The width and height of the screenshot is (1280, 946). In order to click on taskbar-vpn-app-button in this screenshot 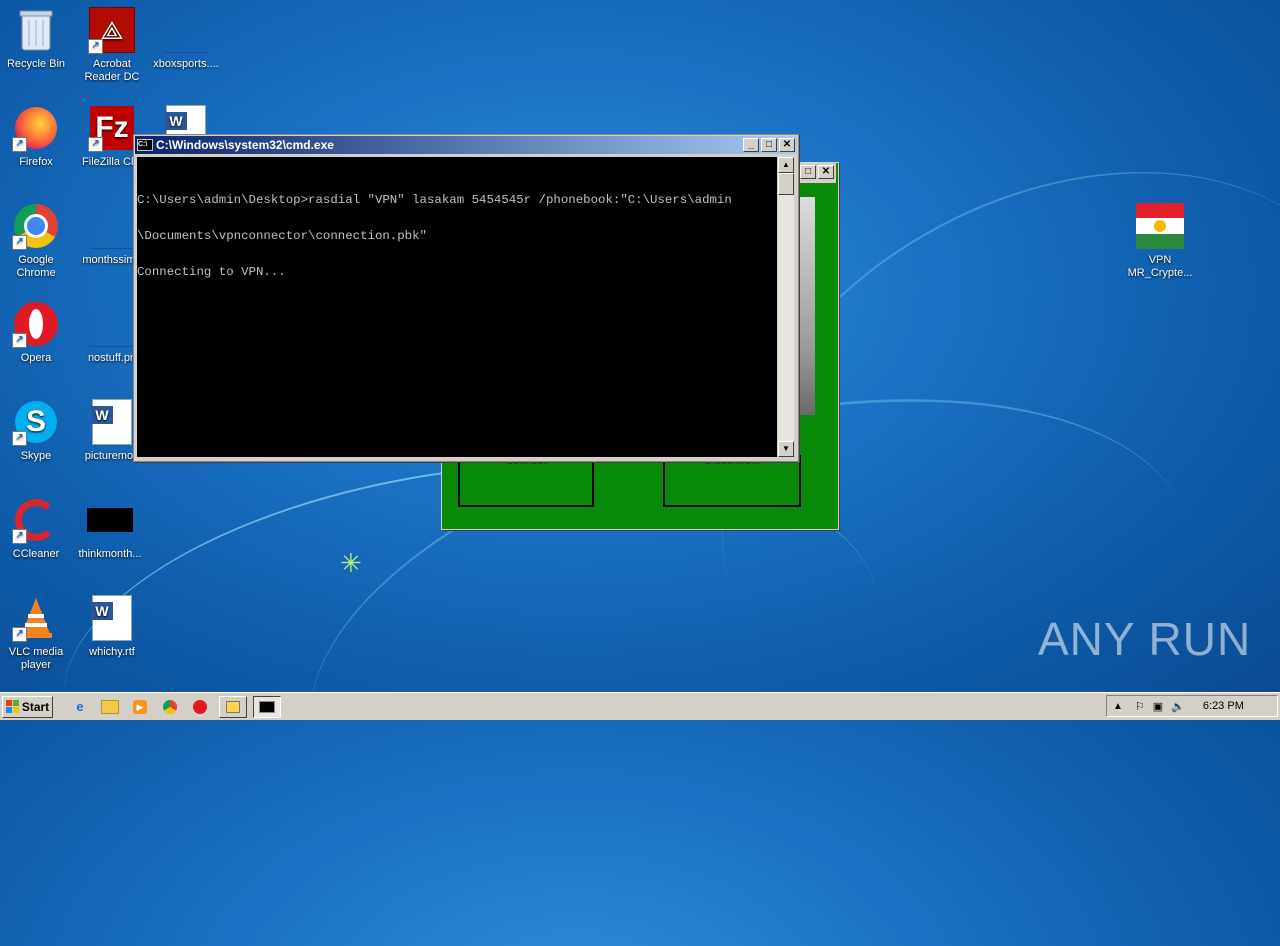, I will do `click(233, 706)`.